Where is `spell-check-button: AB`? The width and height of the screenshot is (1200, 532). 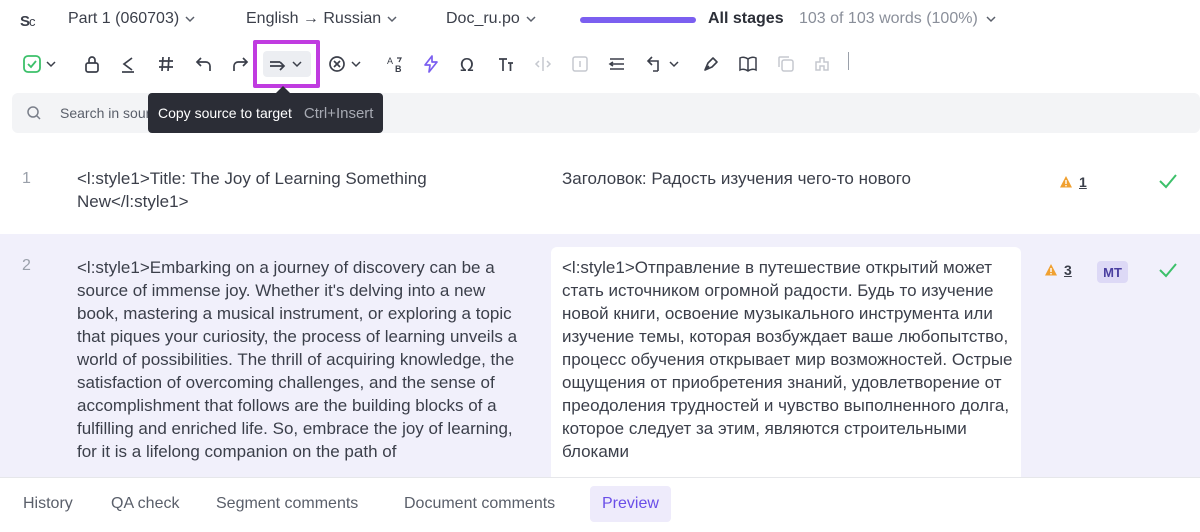
spell-check-button: AB is located at coordinates (395, 64).